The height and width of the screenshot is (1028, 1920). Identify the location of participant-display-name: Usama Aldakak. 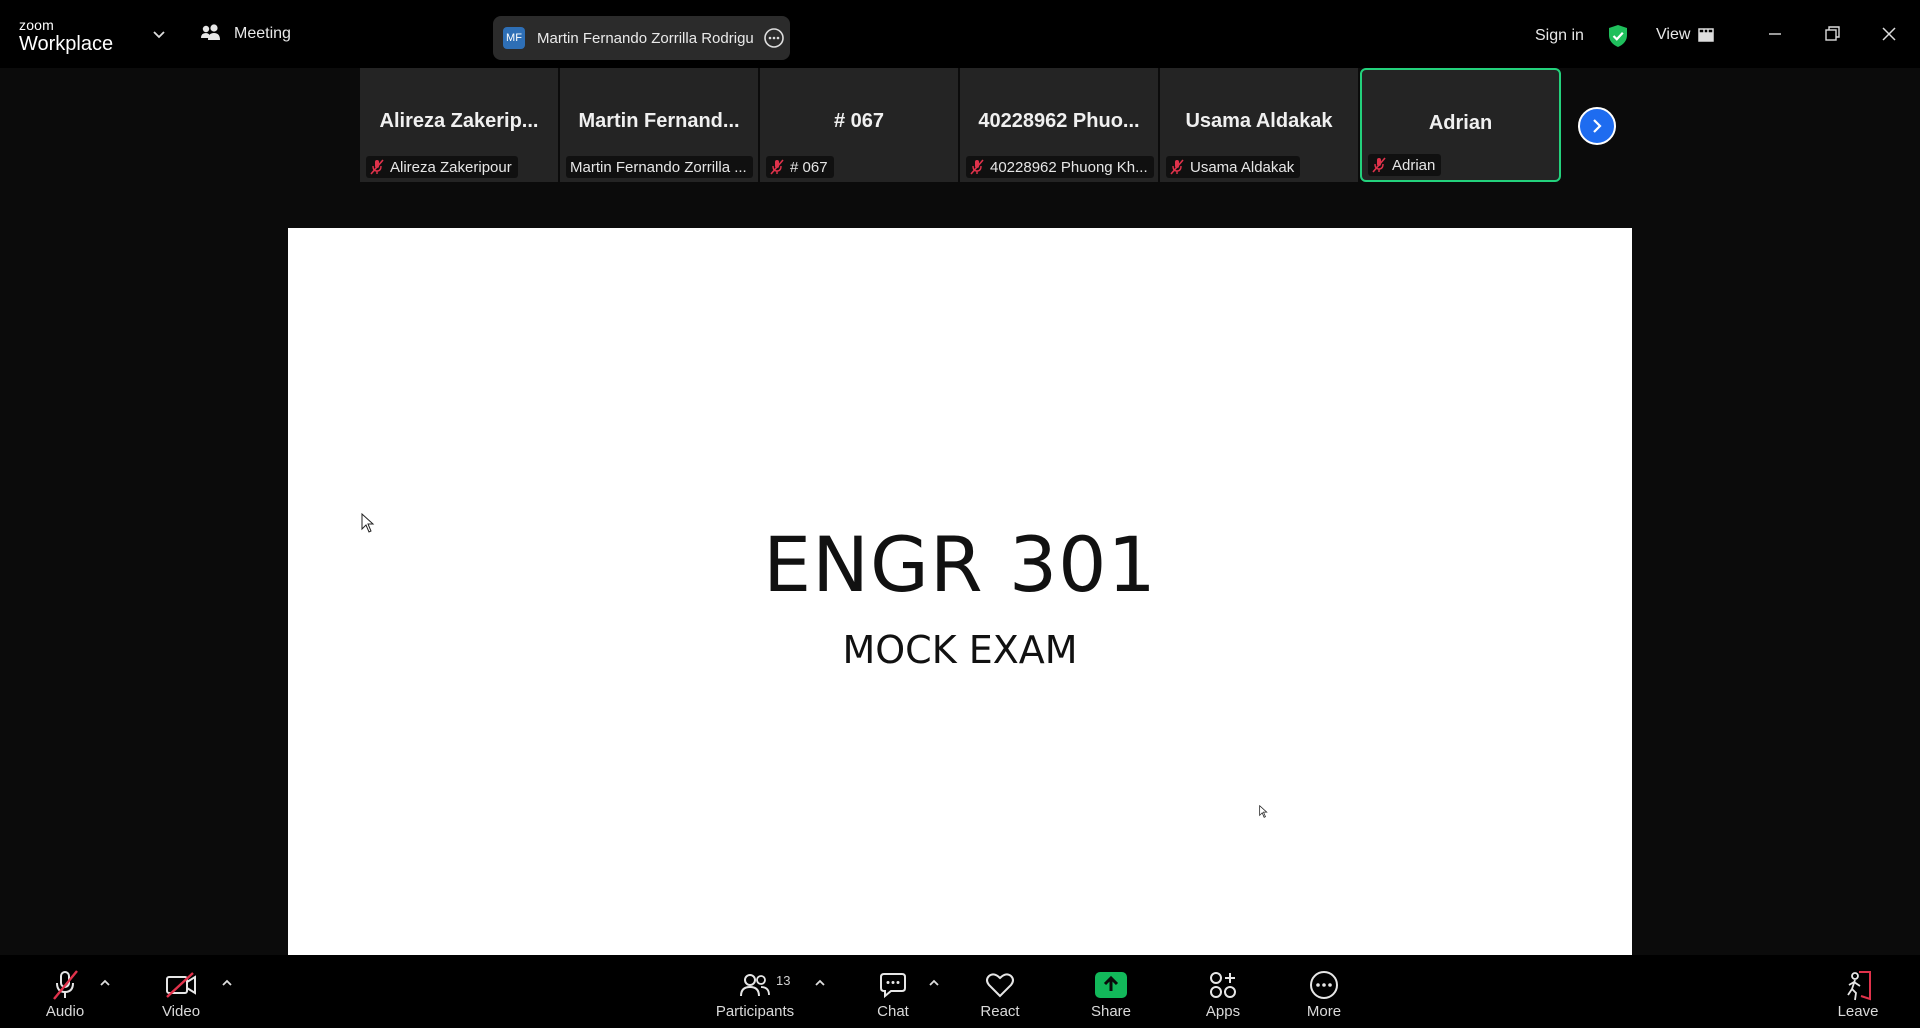
(1259, 121).